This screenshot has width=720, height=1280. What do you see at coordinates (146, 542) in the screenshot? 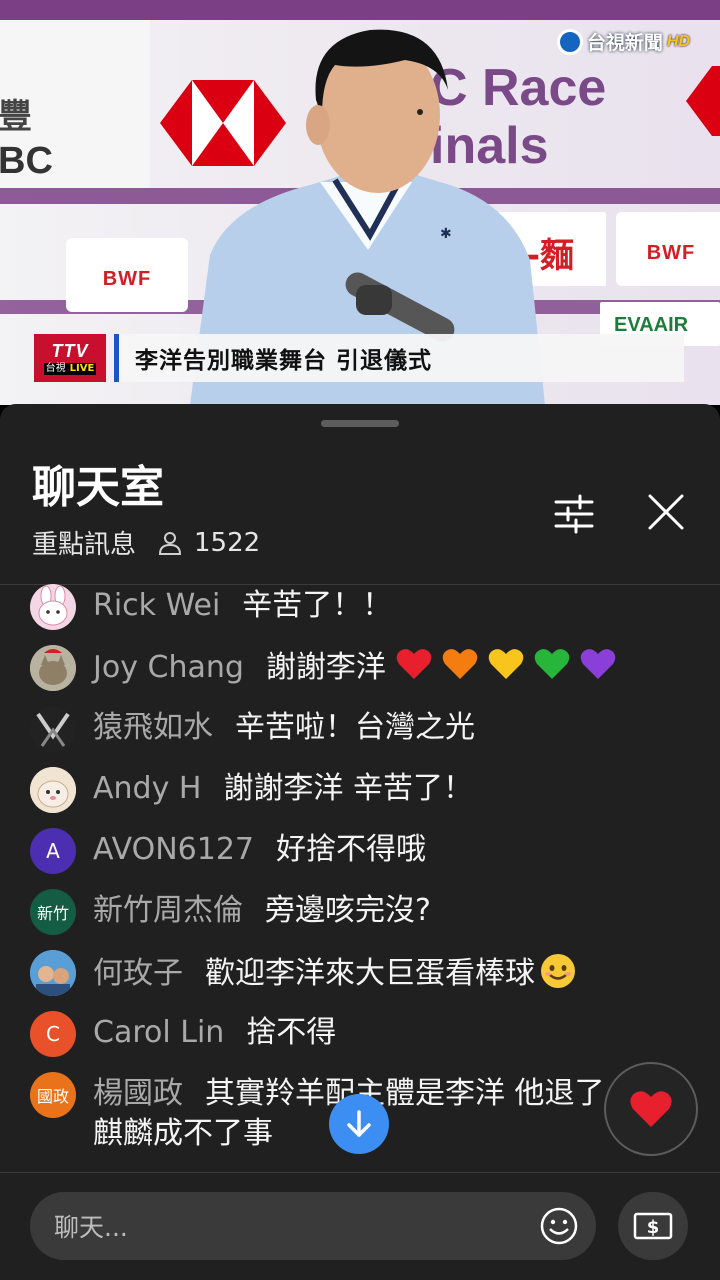
I see `chat-subheader: 重點訊息 1522` at bounding box center [146, 542].